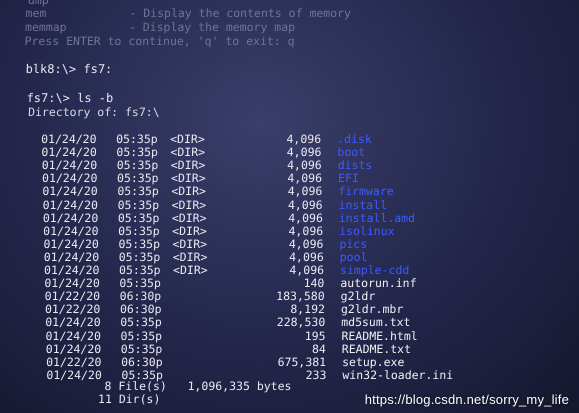 The width and height of the screenshot is (579, 413). What do you see at coordinates (466, 399) in the screenshot?
I see `watermark: https://blog.csdn.net/sorry_my_life` at bounding box center [466, 399].